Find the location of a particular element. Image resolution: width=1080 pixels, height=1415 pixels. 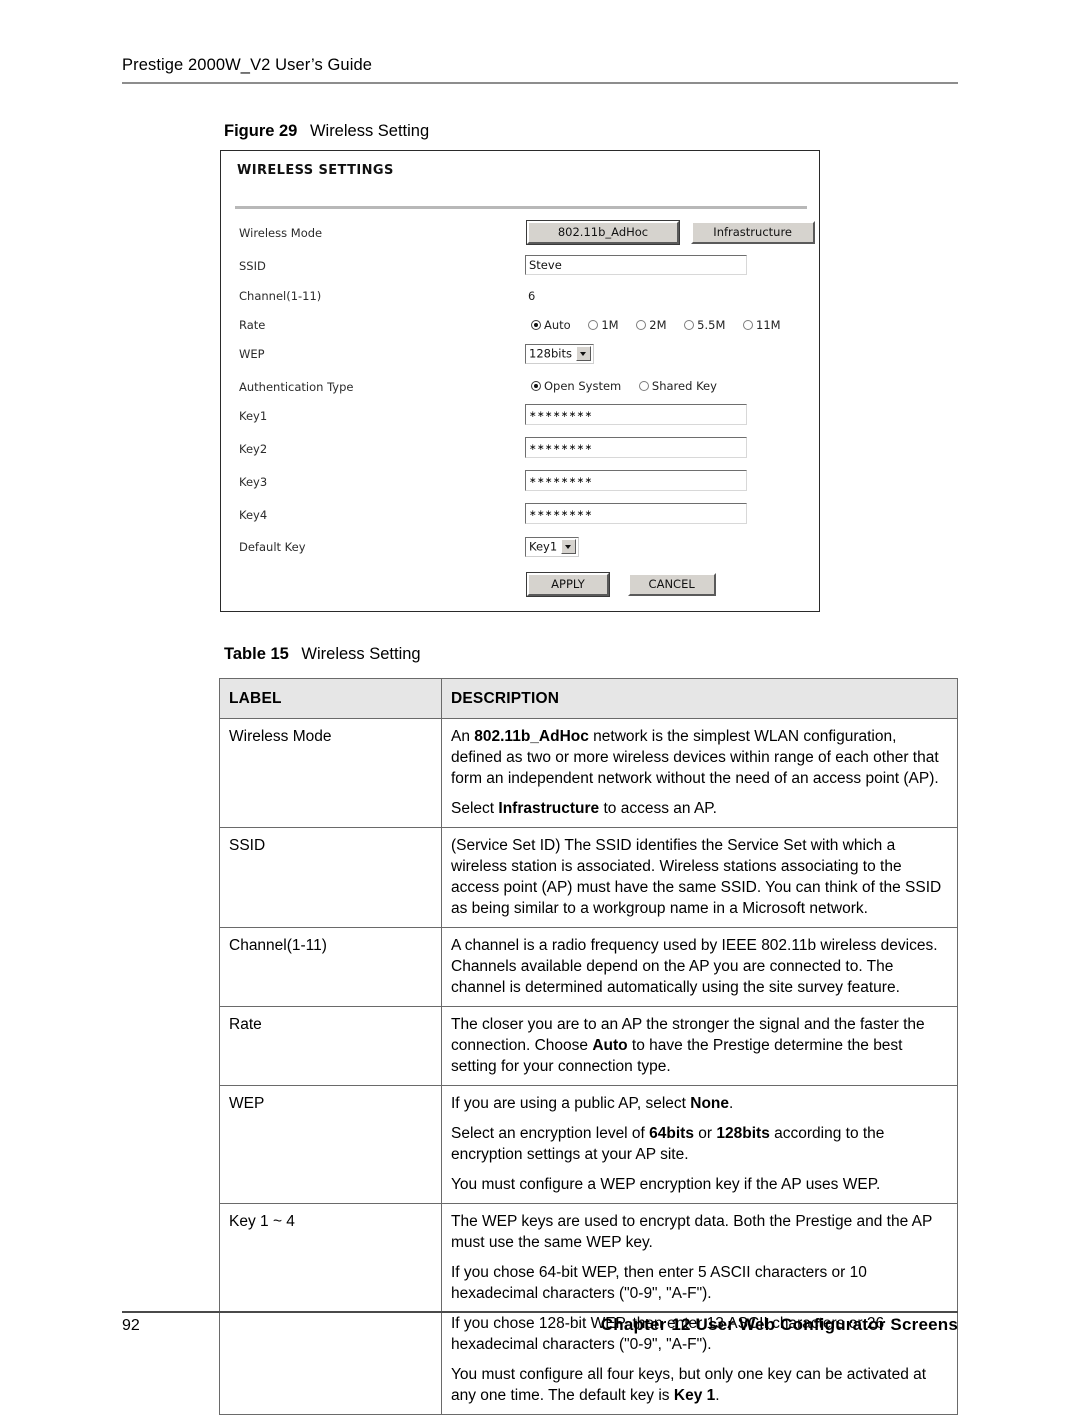

table-caption-text: Wireless Setting is located at coordinates (361, 654).